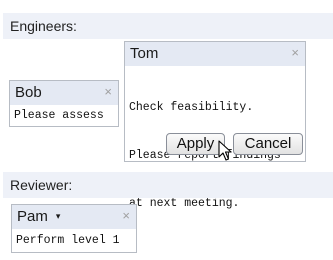  Describe the element at coordinates (65, 116) in the screenshot. I see `bob-task-text: Please assess` at that location.